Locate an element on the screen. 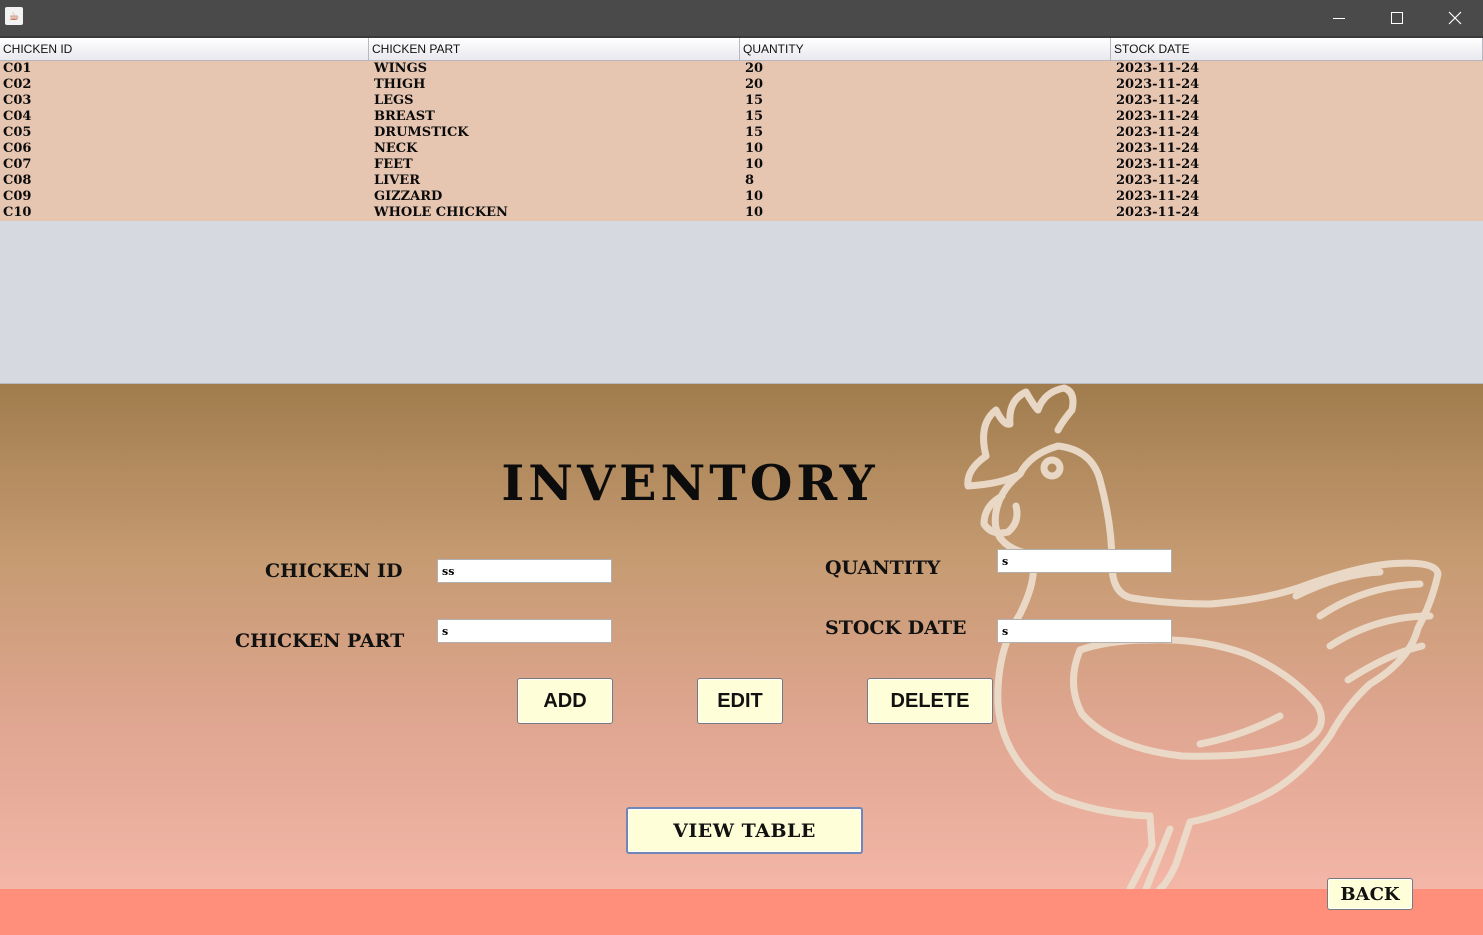  minimize-icon is located at coordinates (1339, 18).